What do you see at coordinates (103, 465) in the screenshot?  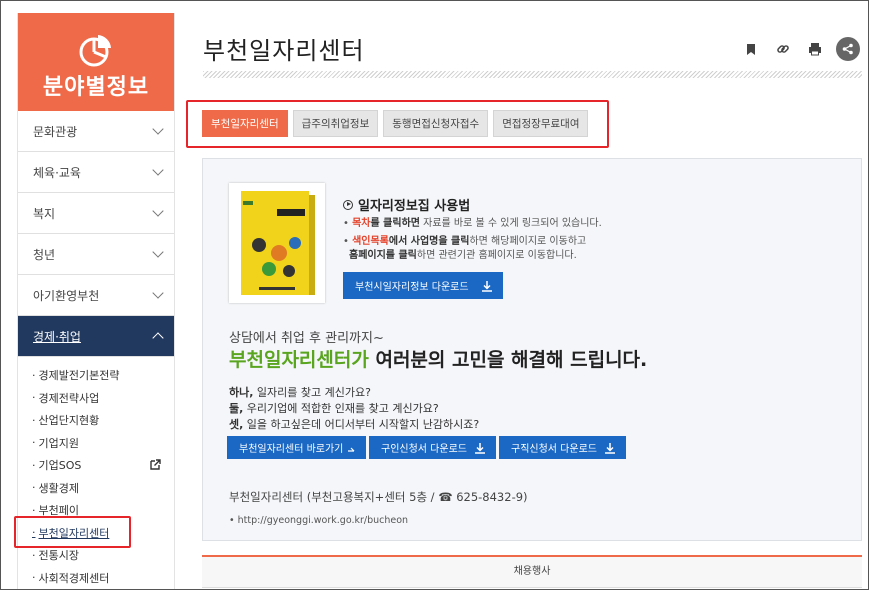 I see `sub-item: · 기업SOS` at bounding box center [103, 465].